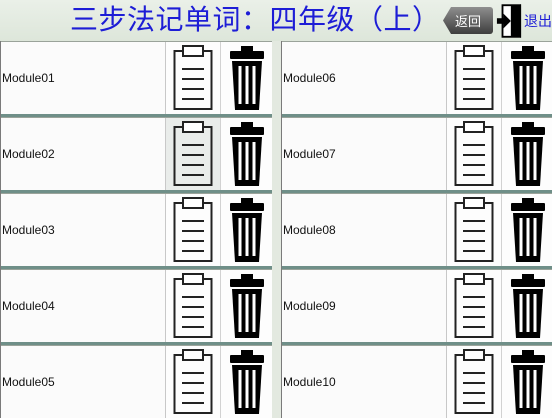  I want to click on header-bar: 三步法记单词：四年级（上） 返回 退出, so click(276, 20).